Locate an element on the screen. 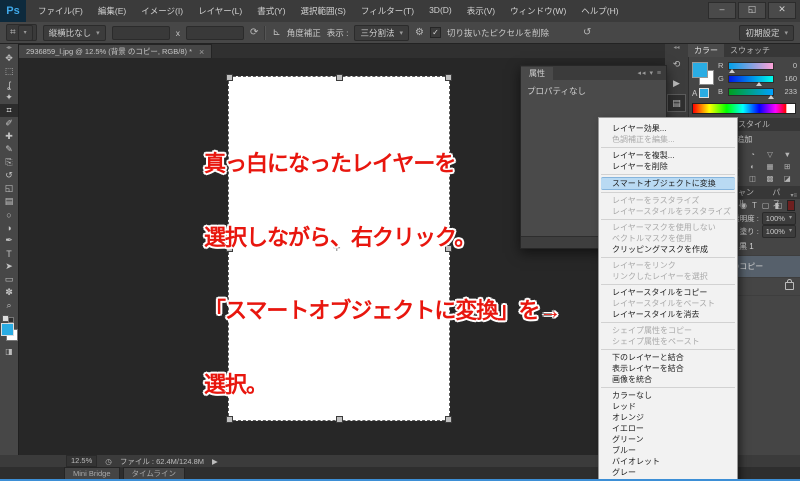 This screenshot has height=481, width=800. eyedropper-tool: ✐ is located at coordinates (9, 123).